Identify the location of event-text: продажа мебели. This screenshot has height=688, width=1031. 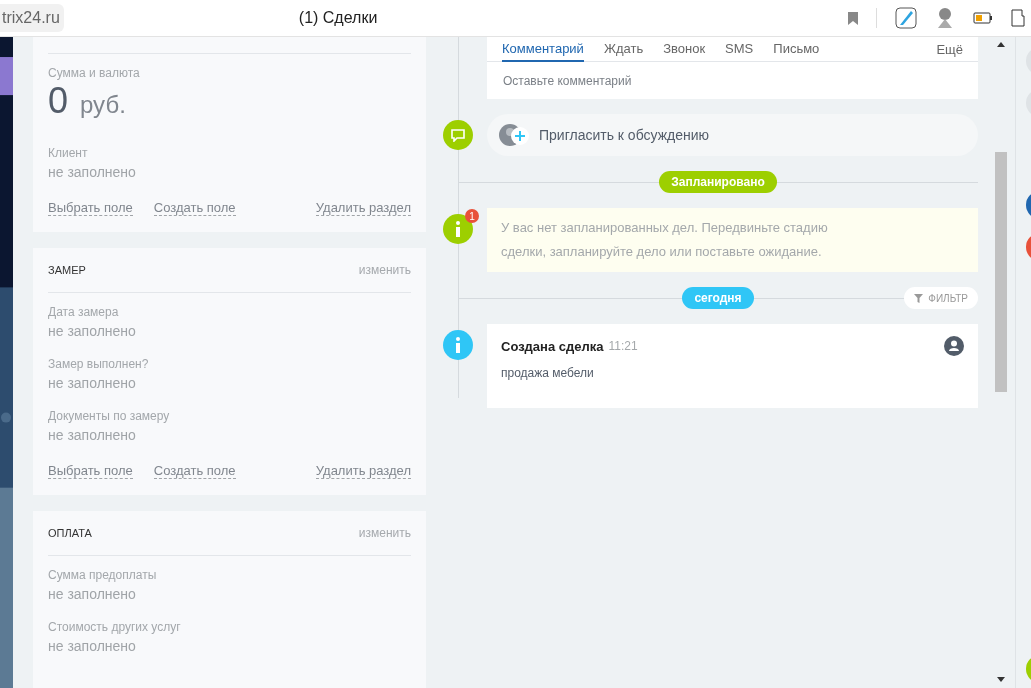
(548, 373).